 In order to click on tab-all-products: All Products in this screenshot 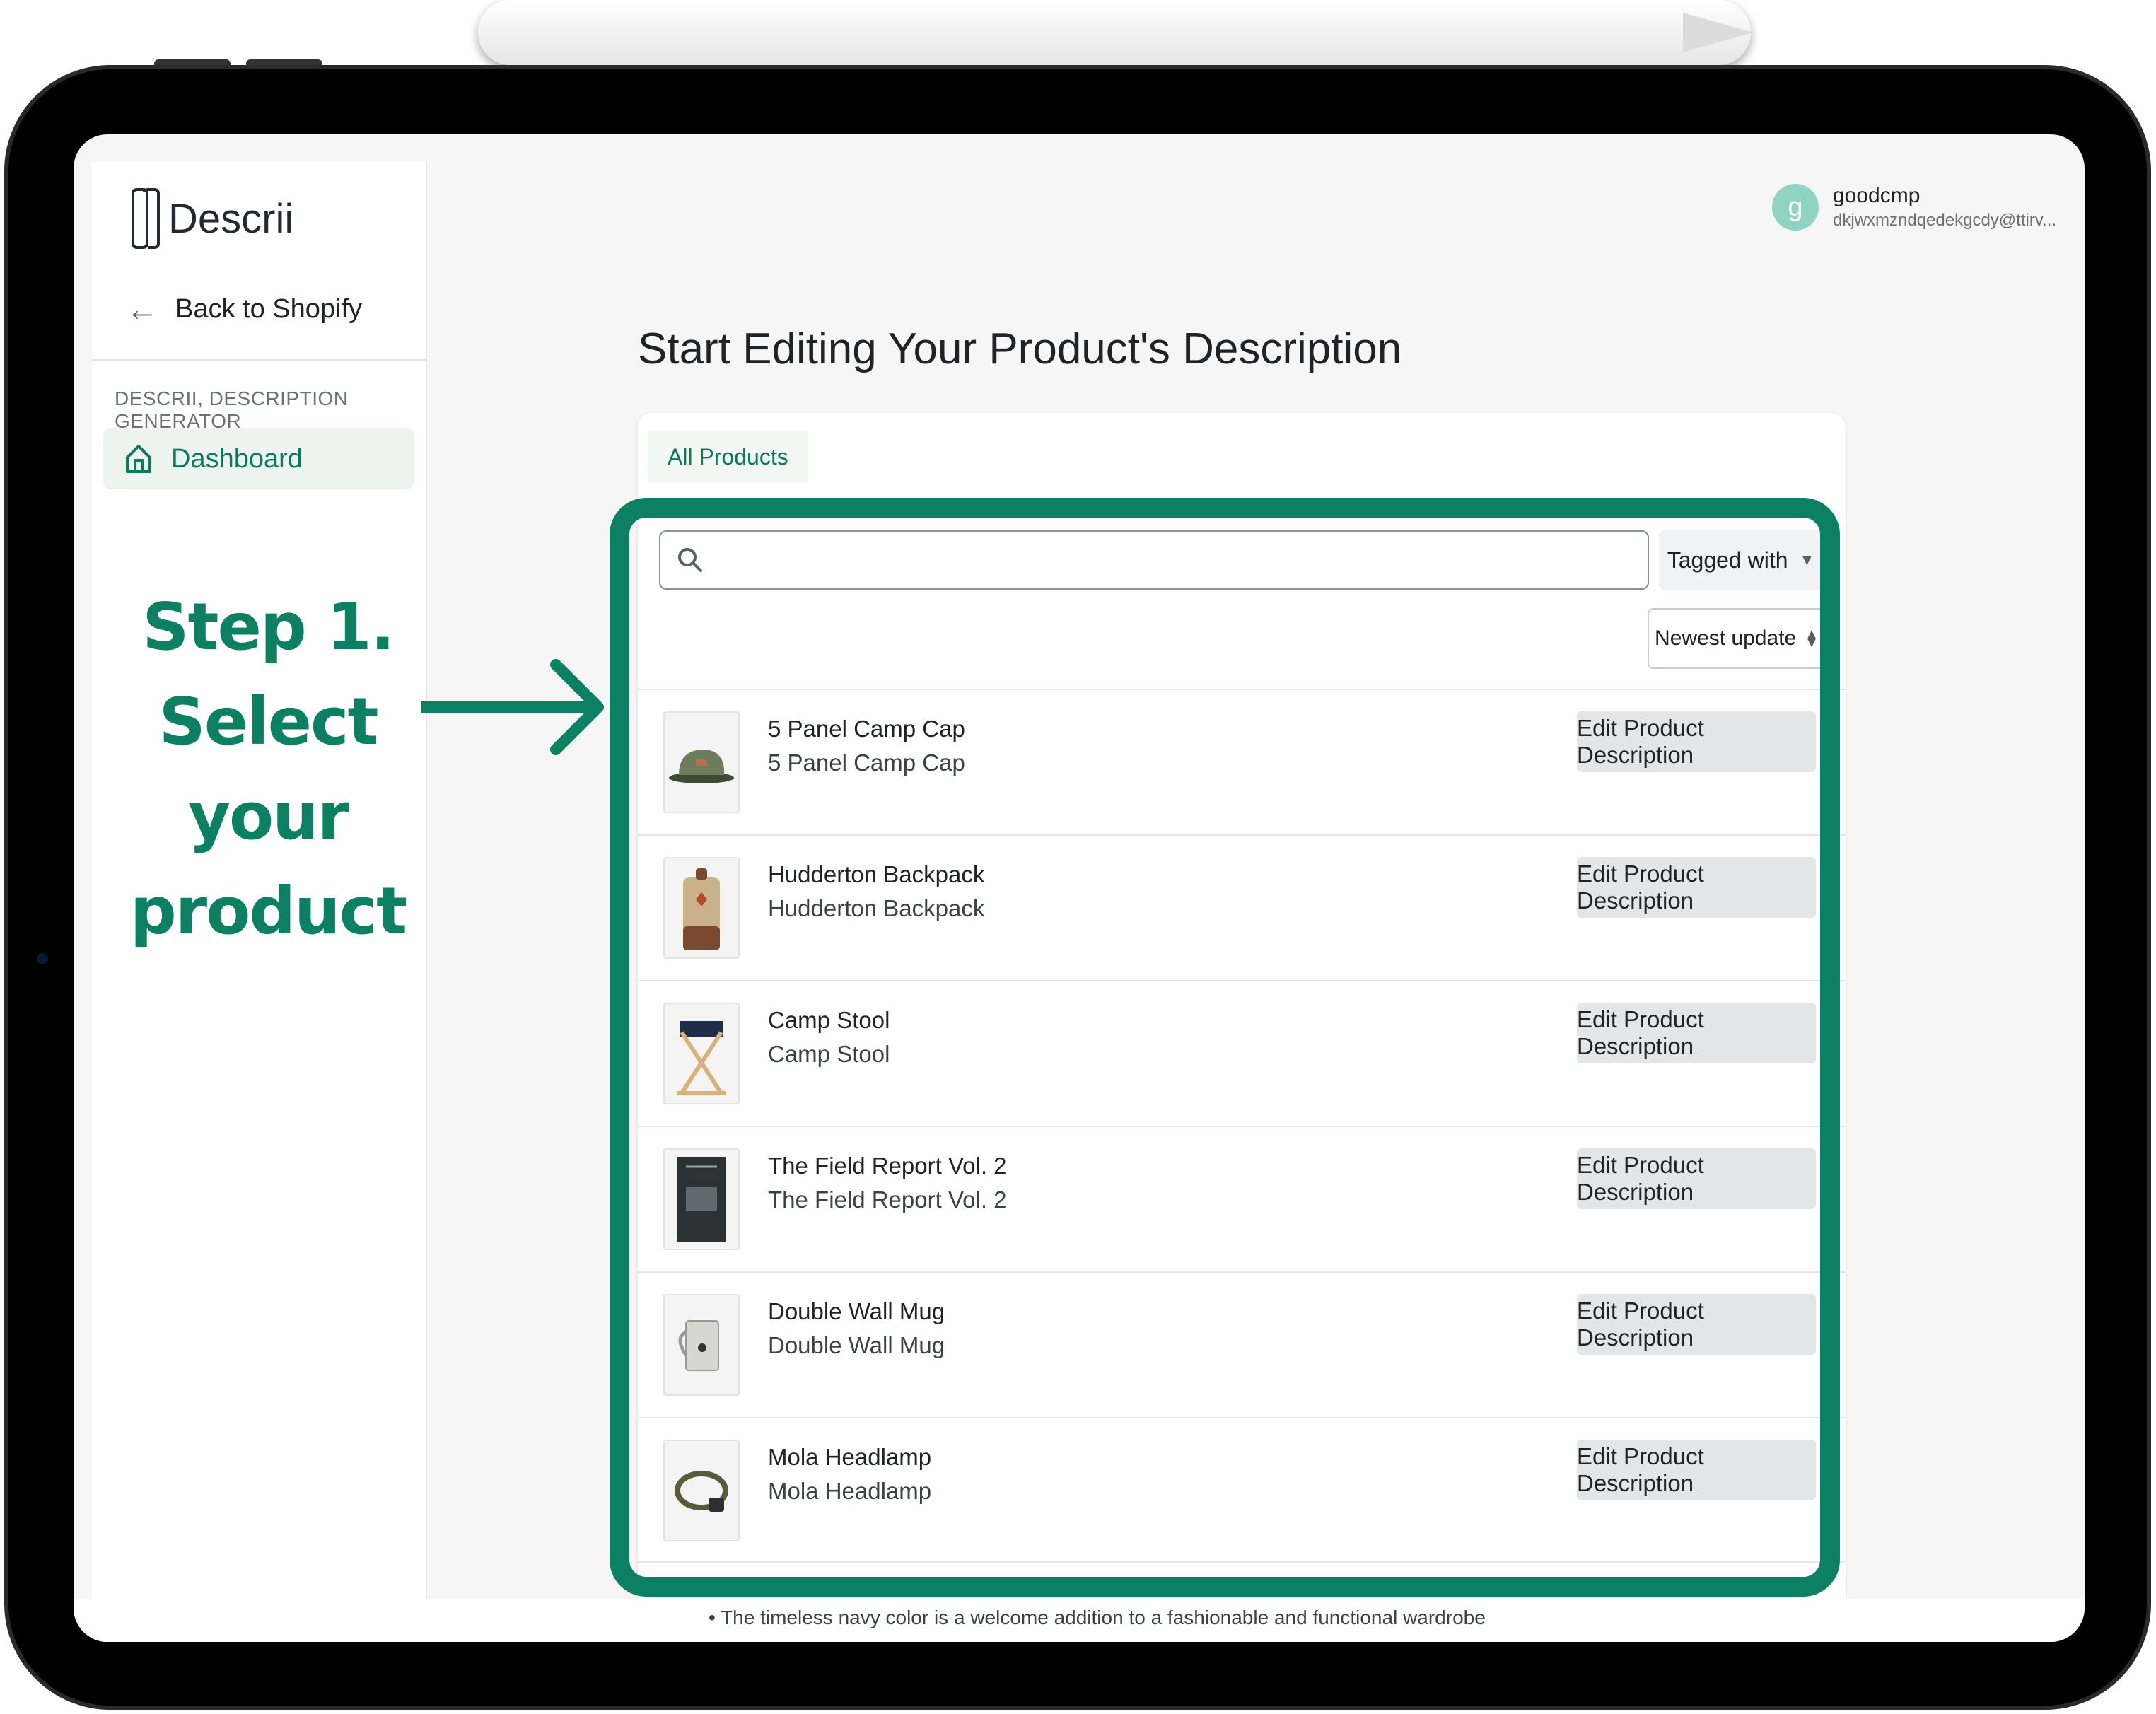, I will do `click(728, 457)`.